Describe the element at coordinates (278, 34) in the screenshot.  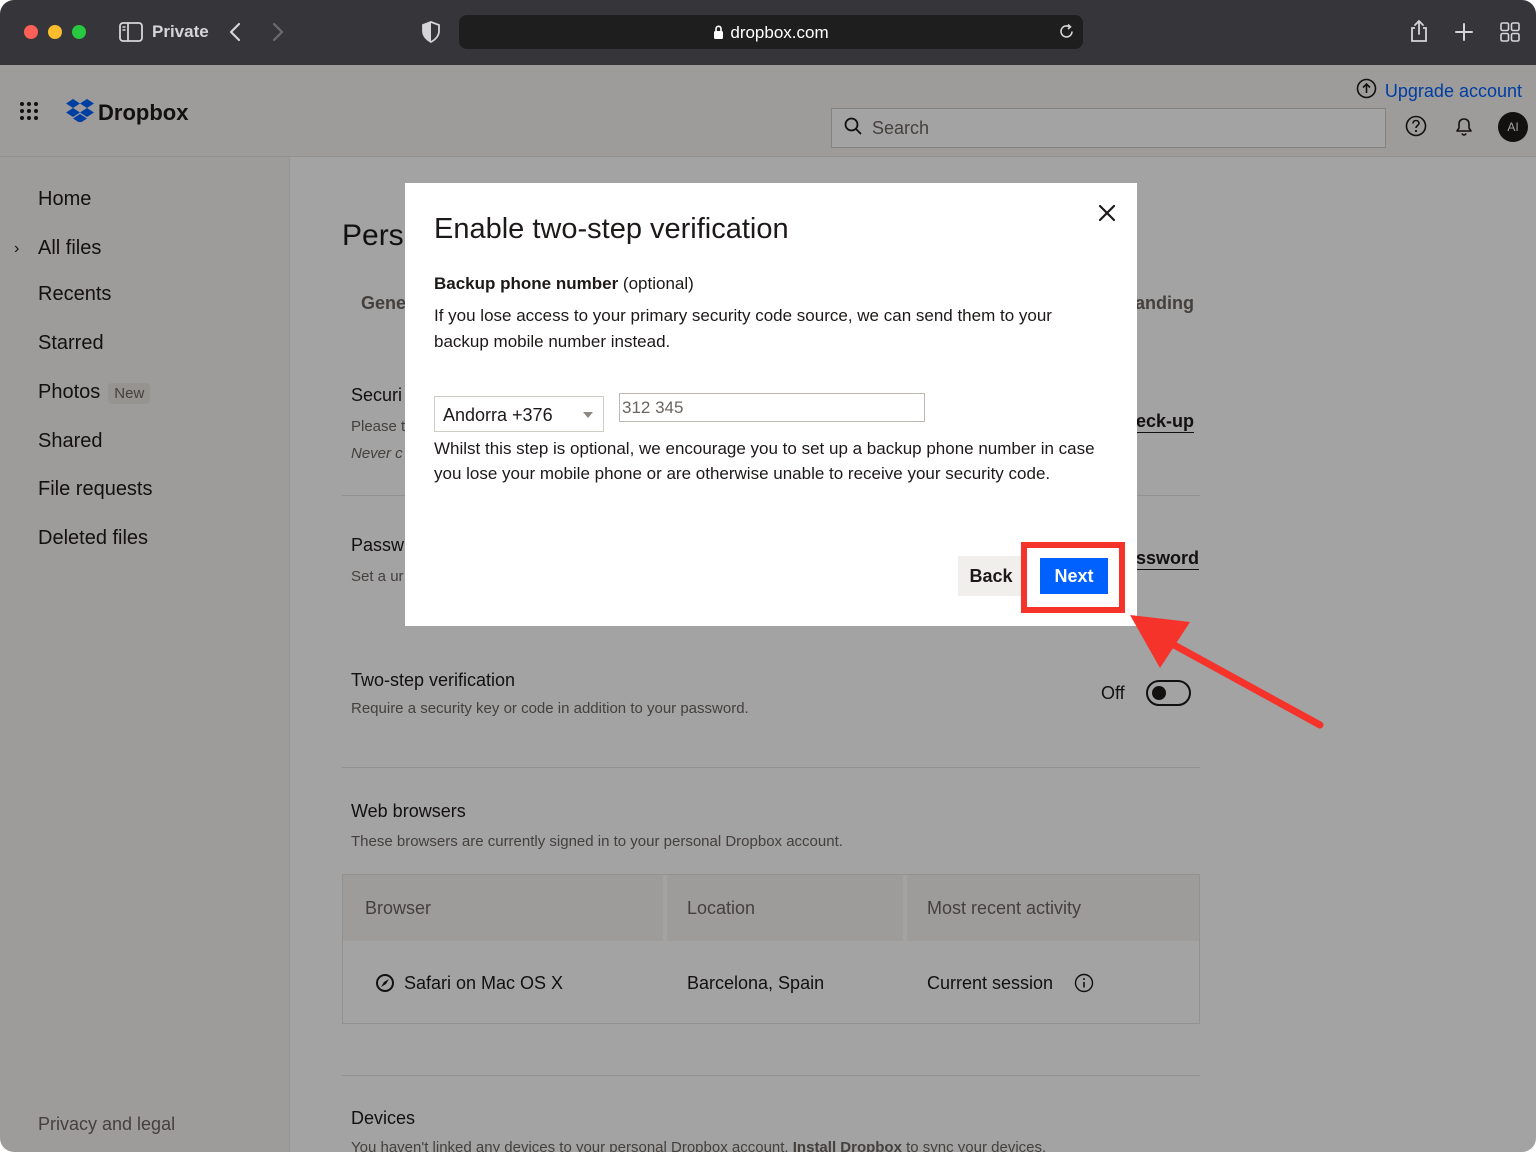
I see `forward-icon` at that location.